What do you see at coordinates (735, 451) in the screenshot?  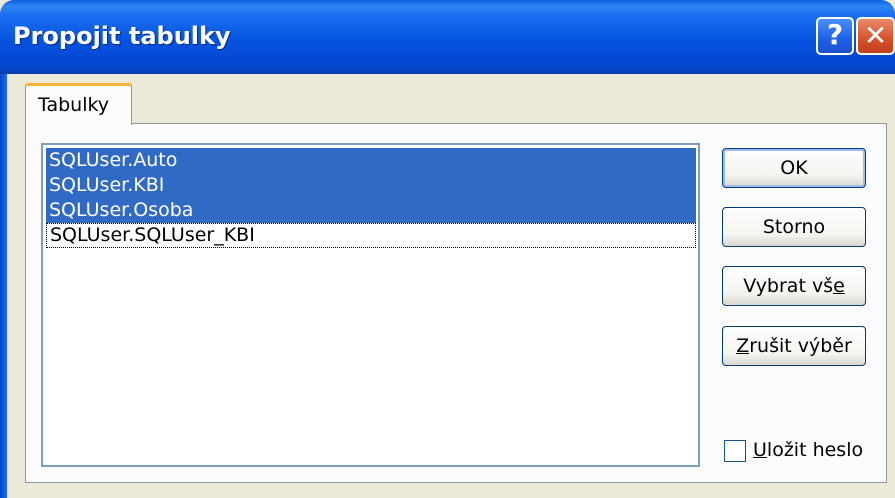 I see `checkbox-box` at bounding box center [735, 451].